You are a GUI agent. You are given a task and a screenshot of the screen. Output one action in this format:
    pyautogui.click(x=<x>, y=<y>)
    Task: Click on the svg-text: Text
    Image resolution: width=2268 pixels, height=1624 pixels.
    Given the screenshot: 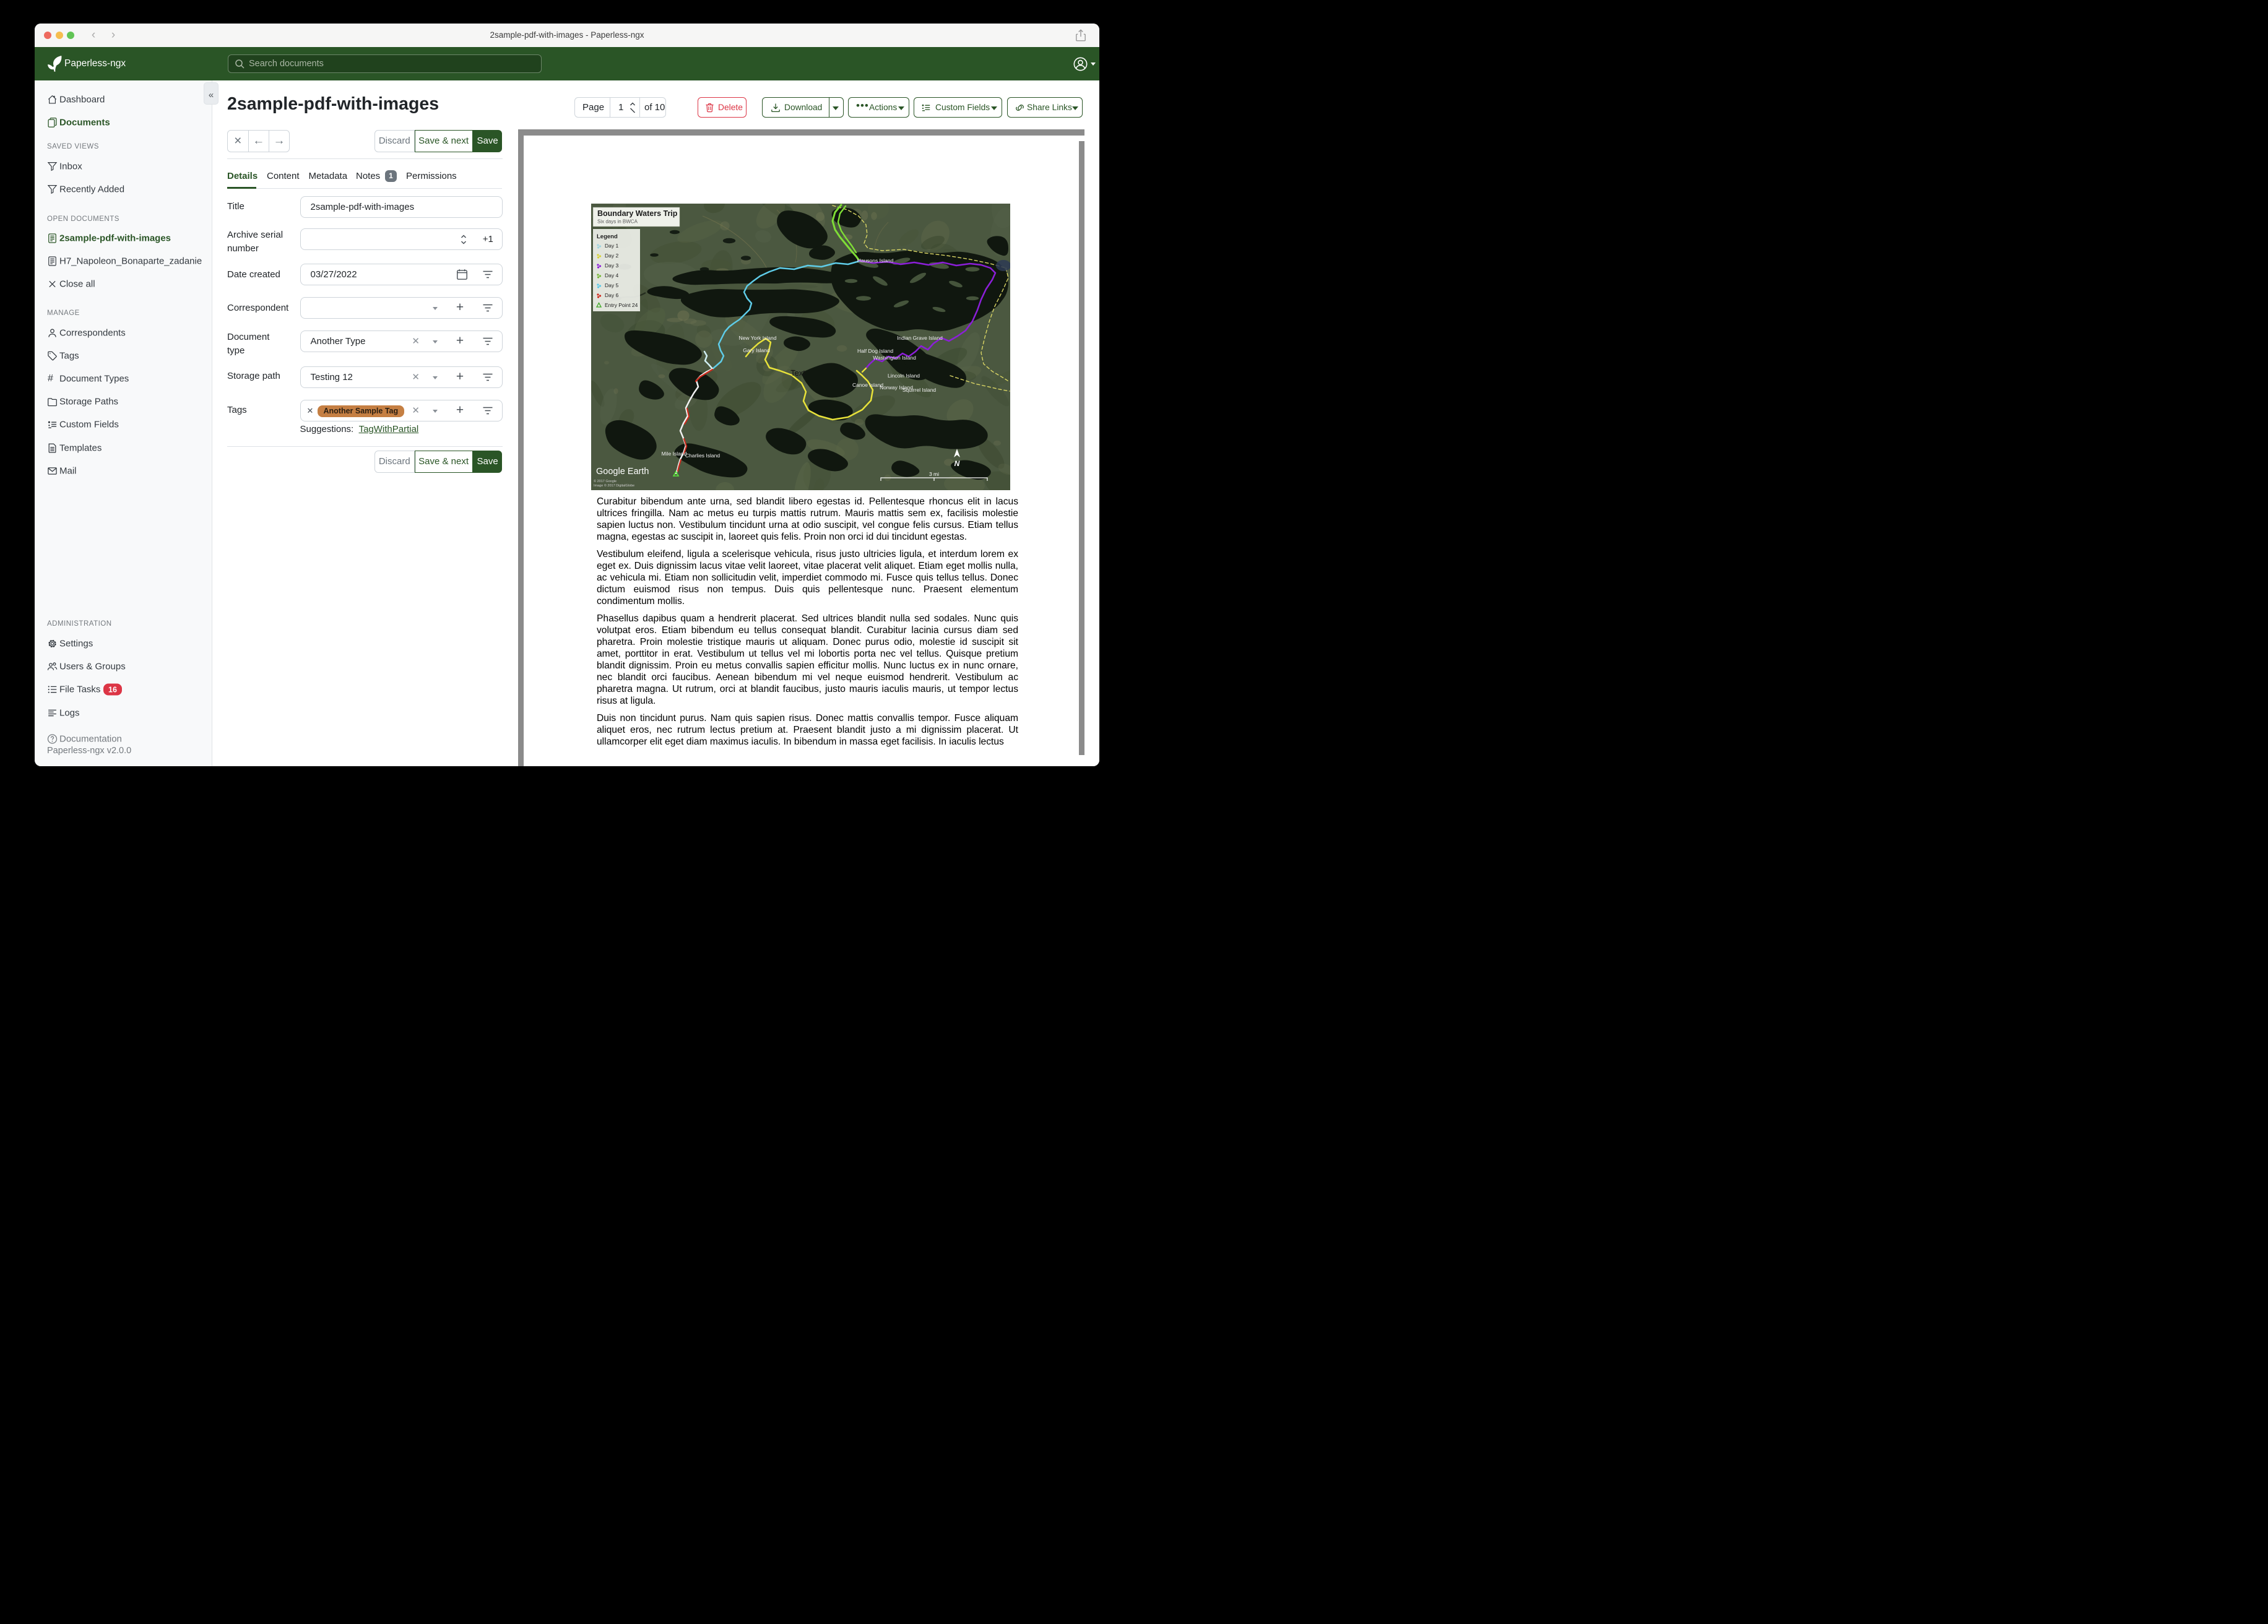 What is the action you would take?
    pyautogui.click(x=798, y=373)
    